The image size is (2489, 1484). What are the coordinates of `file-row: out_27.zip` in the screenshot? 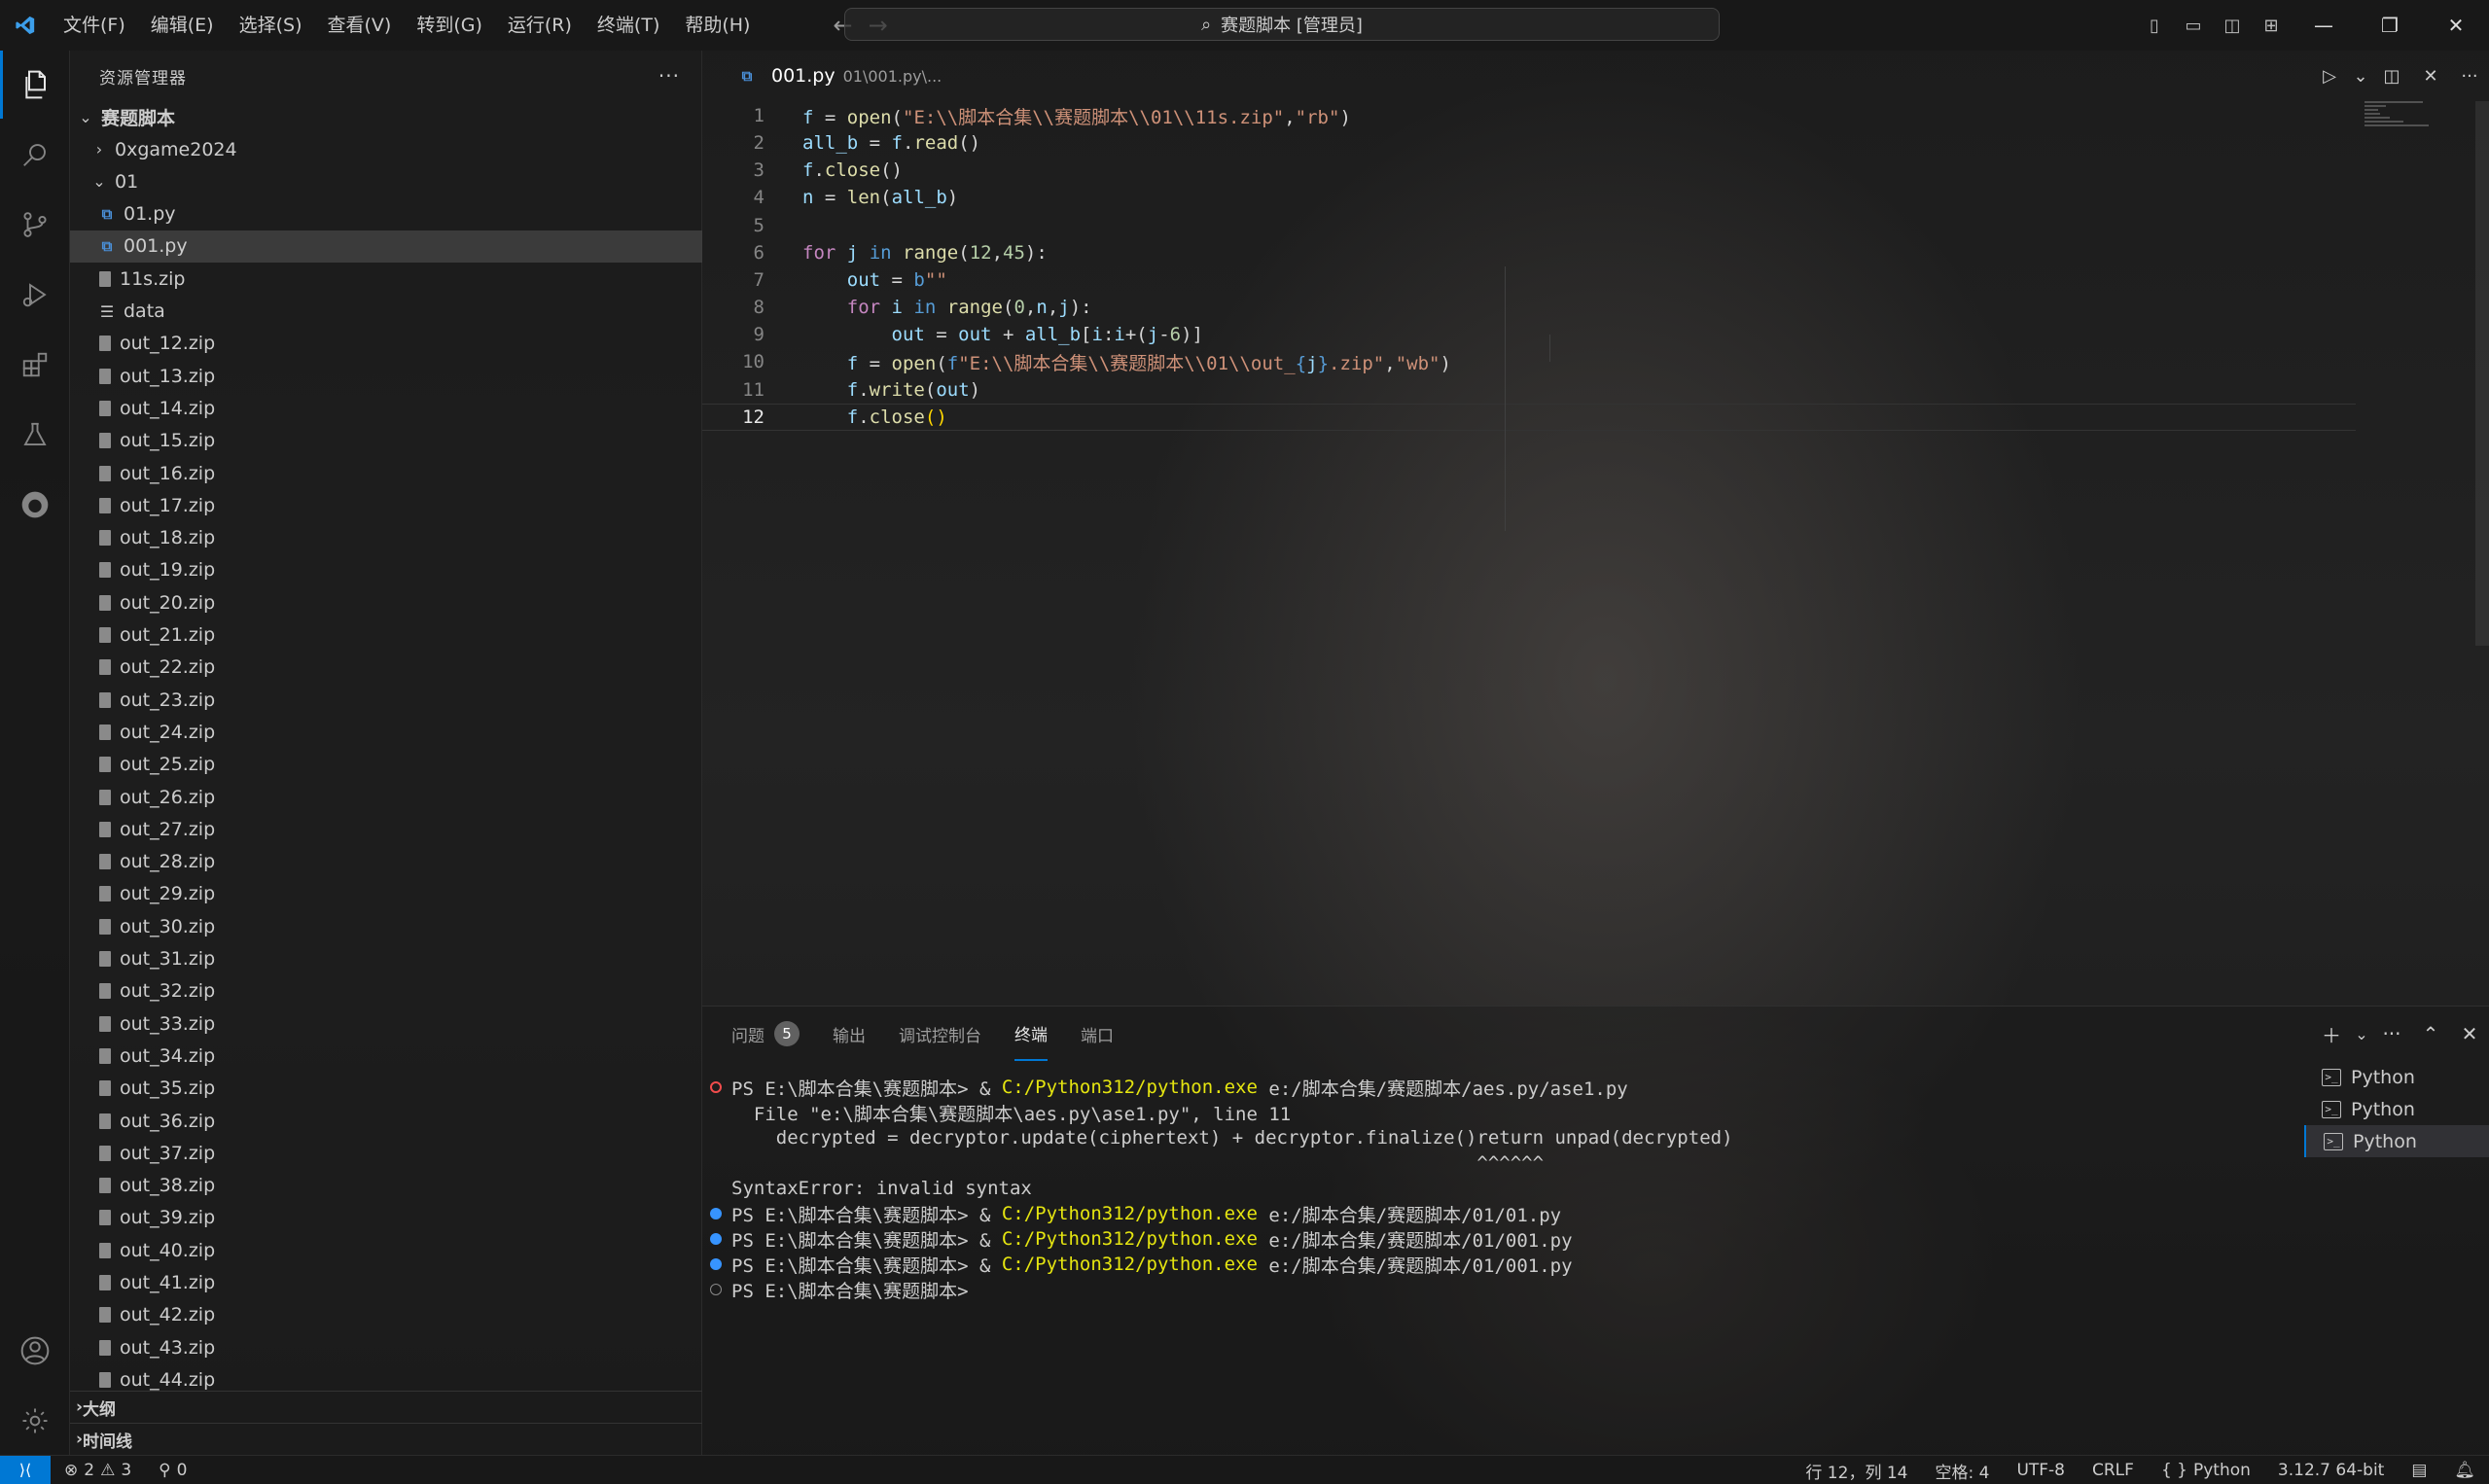 It's located at (386, 829).